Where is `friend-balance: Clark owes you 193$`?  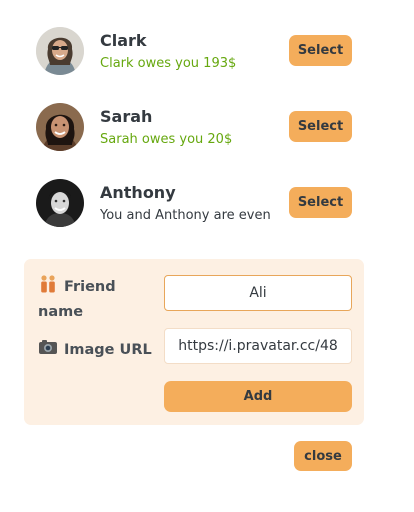
friend-balance: Clark owes you 193$ is located at coordinates (168, 63).